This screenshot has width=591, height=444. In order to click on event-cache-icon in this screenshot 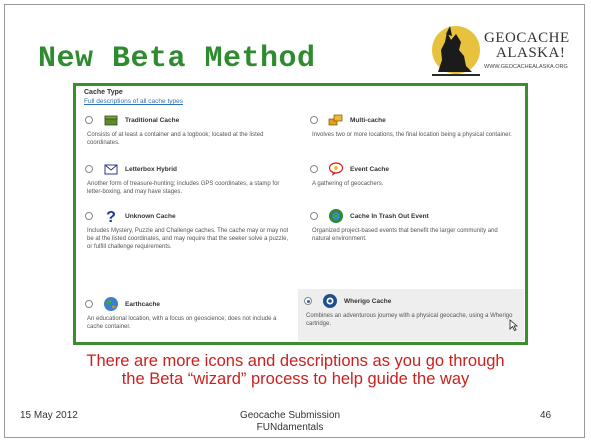, I will do `click(336, 169)`.